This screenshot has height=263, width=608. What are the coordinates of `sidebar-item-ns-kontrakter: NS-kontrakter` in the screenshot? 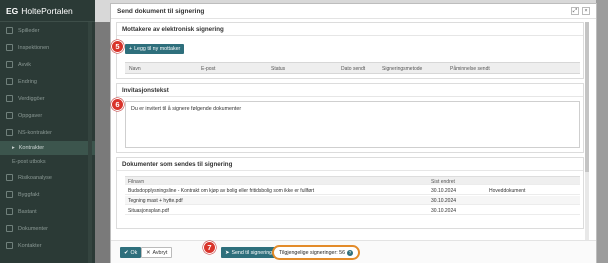 It's located at (47, 132).